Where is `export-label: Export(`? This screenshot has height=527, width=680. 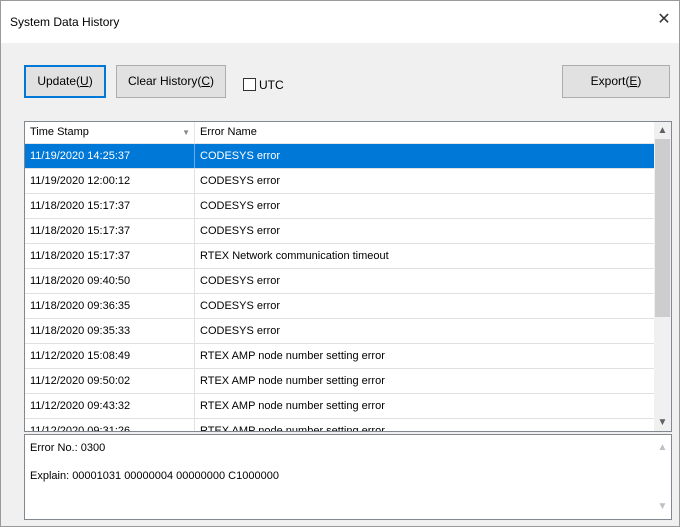 export-label: Export( is located at coordinates (610, 81).